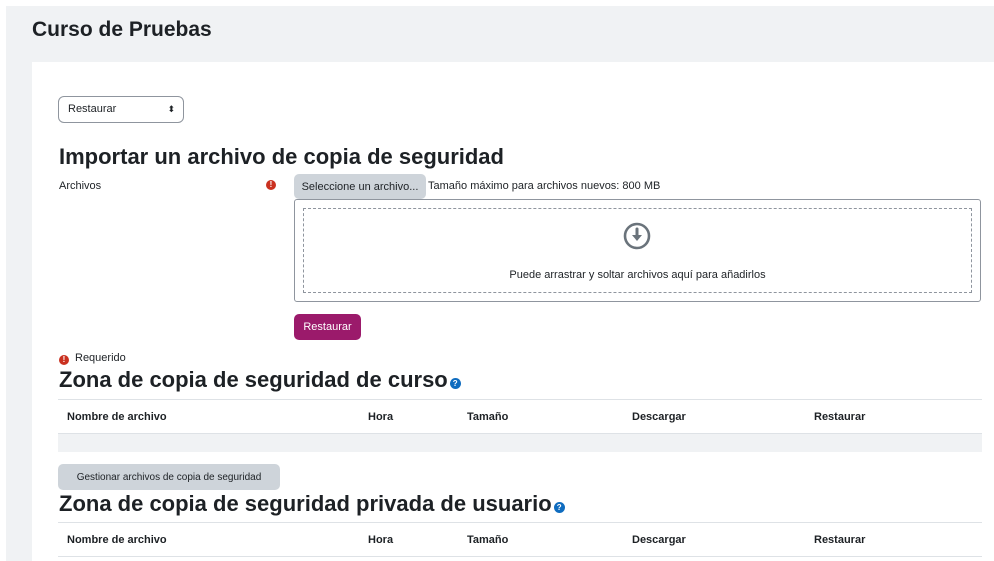 The image size is (994, 561). Describe the element at coordinates (271, 185) in the screenshot. I see `required-icon: !` at that location.